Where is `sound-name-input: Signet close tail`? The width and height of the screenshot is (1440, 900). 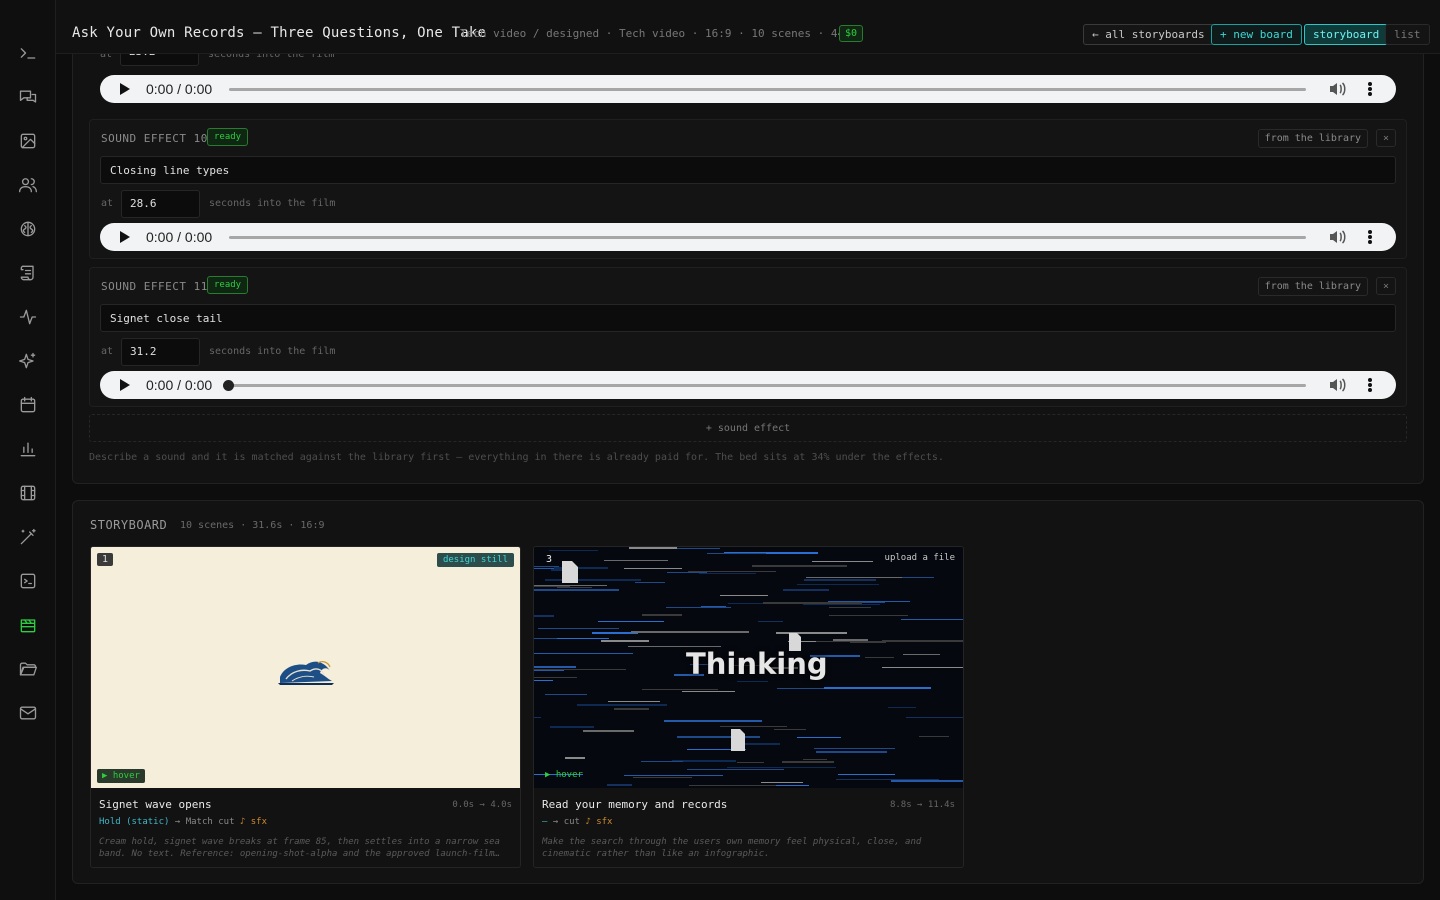 sound-name-input: Signet close tail is located at coordinates (748, 318).